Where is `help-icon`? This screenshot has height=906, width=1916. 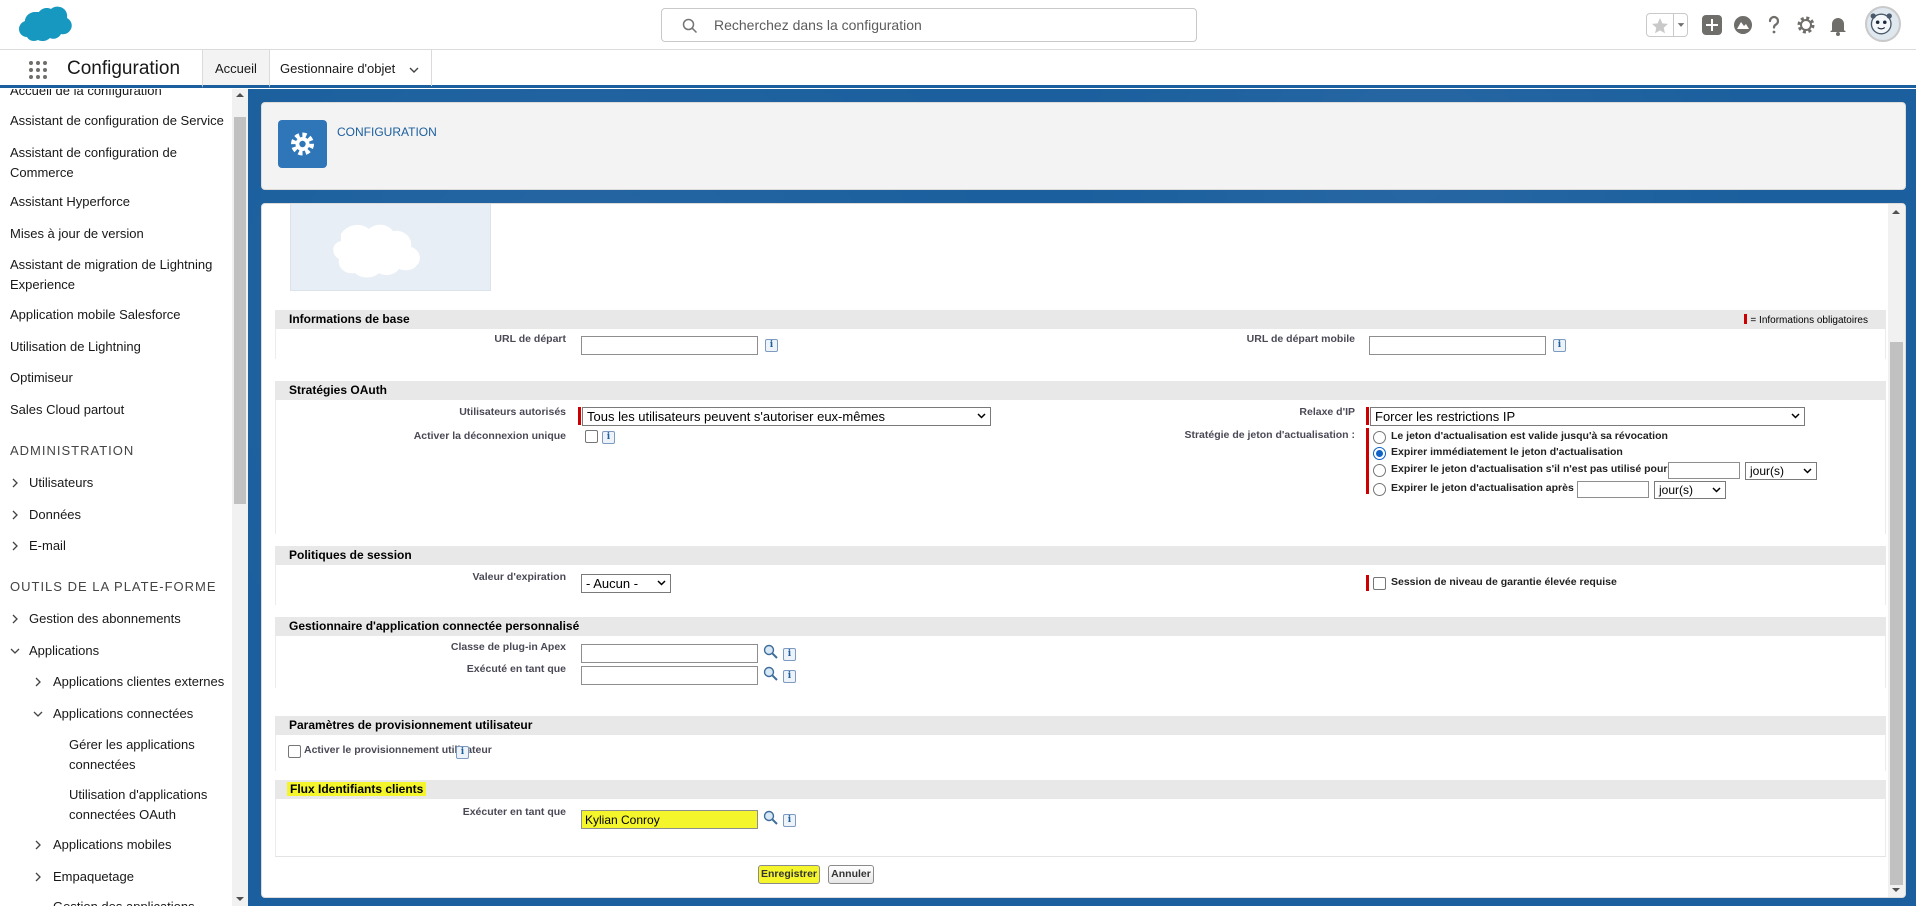 help-icon is located at coordinates (1774, 25).